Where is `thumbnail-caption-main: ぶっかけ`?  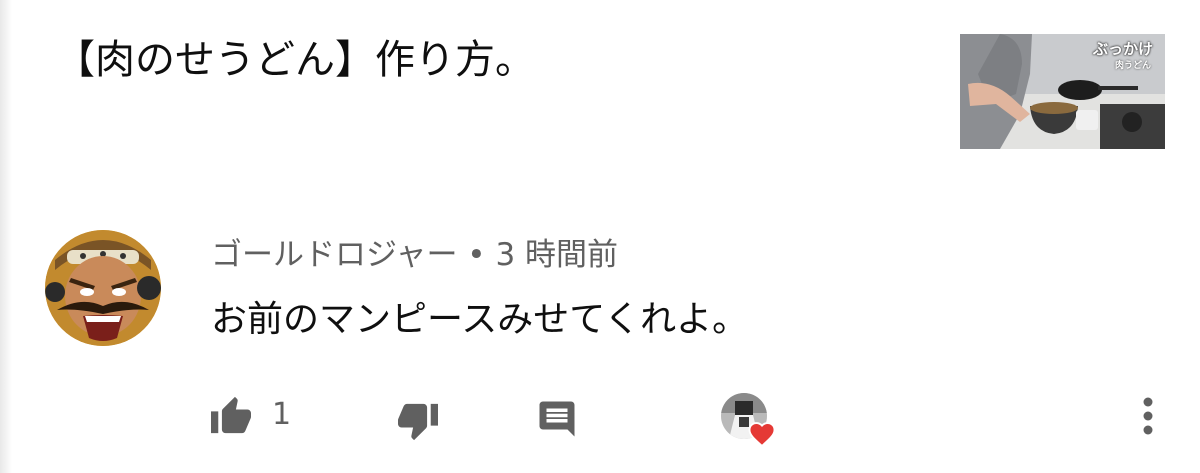
thumbnail-caption-main: ぶっかけ is located at coordinates (1122, 49).